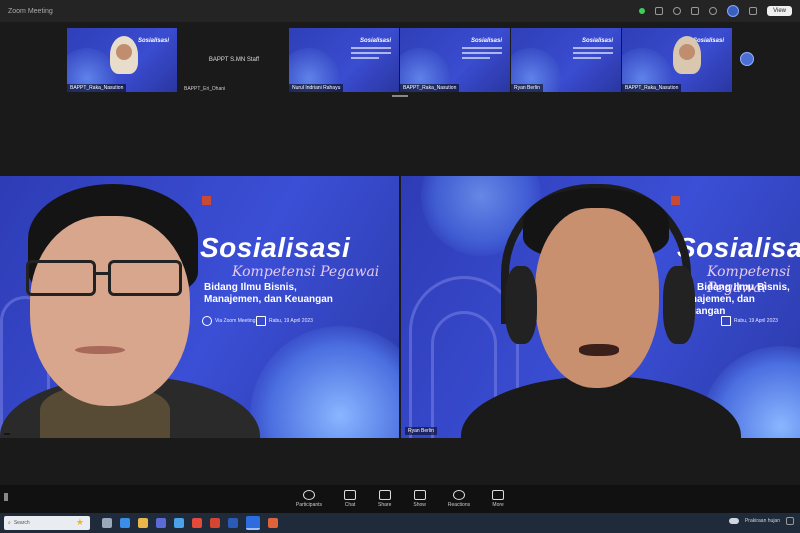 This screenshot has width=800, height=533. Describe the element at coordinates (779, 11) in the screenshot. I see `view-button: View` at that location.